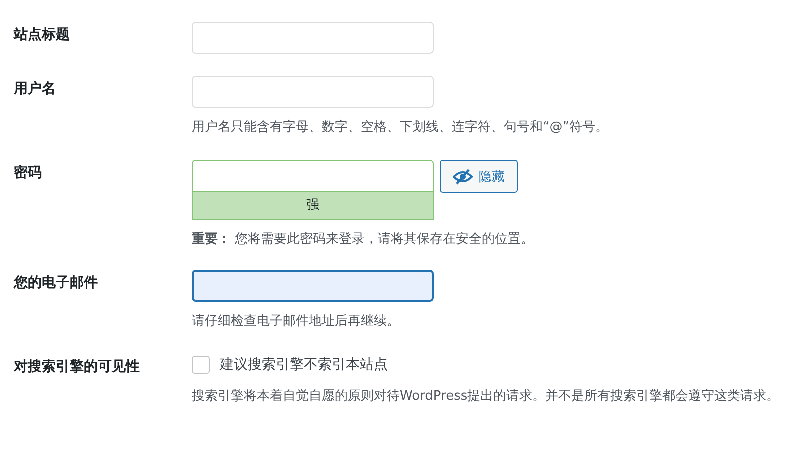 The width and height of the screenshot is (800, 468). Describe the element at coordinates (296, 322) in the screenshot. I see `help-text: 请仔细检查电子邮件地址后再继续。` at that location.